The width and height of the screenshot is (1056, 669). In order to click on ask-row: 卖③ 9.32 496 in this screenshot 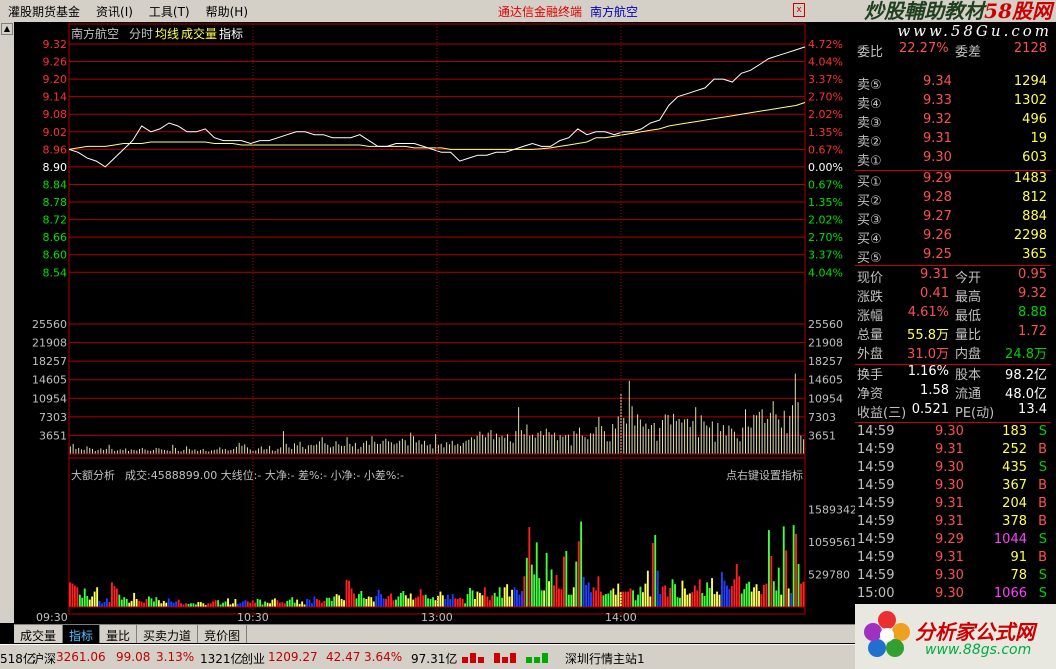, I will do `click(953, 121)`.